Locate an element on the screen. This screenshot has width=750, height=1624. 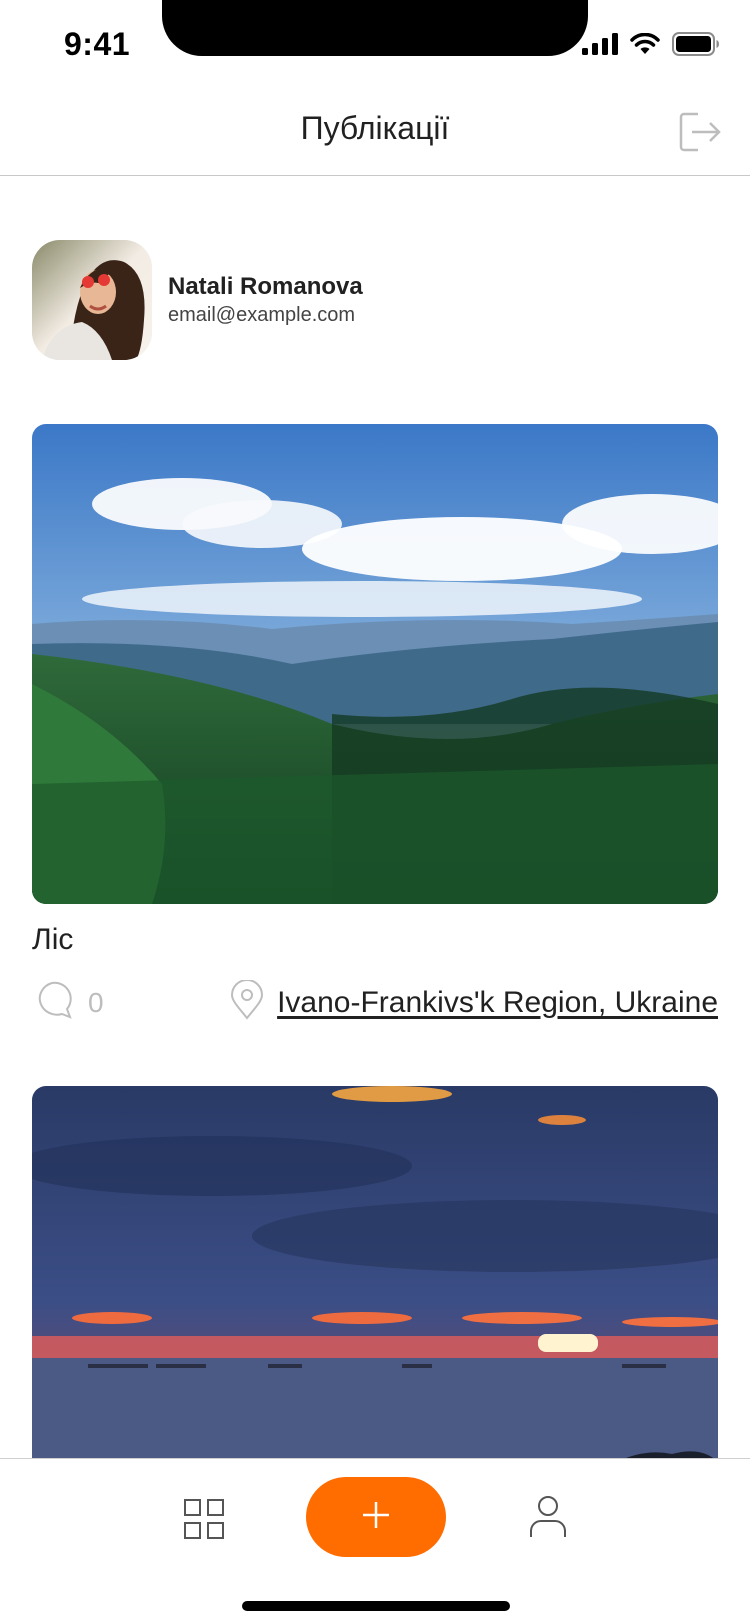
post-meta: 0 Ivano-Frankivs'k Region, Ukraine is located at coordinates (375, 1002).